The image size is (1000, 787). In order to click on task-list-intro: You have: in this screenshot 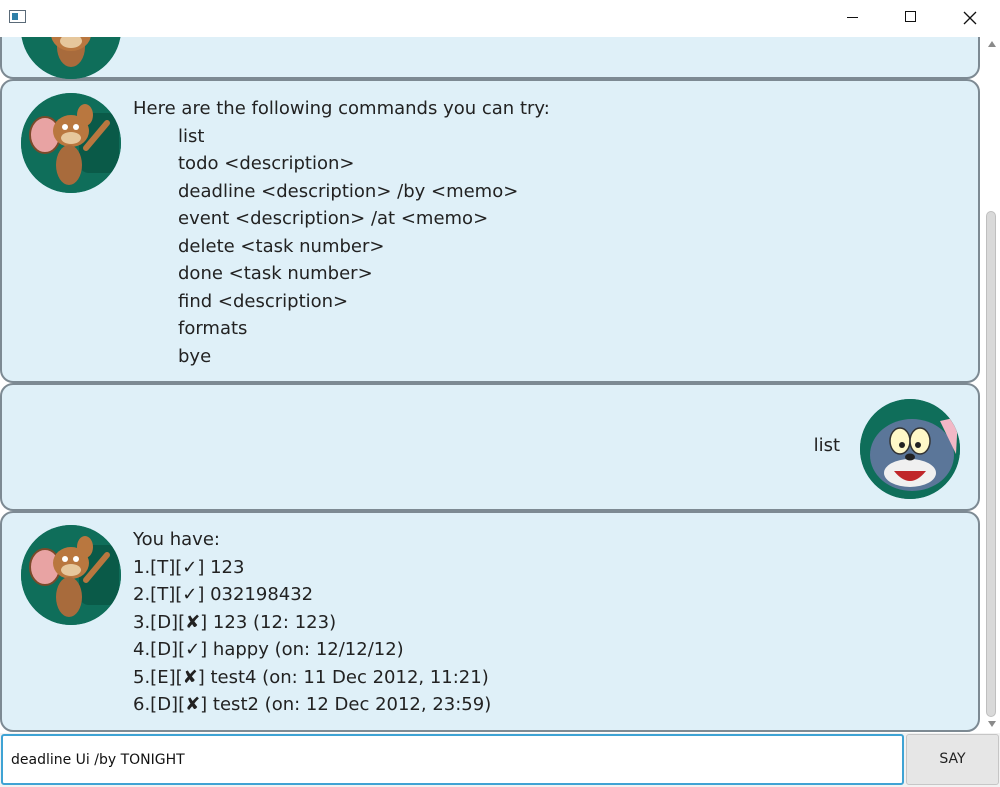, I will do `click(176, 539)`.